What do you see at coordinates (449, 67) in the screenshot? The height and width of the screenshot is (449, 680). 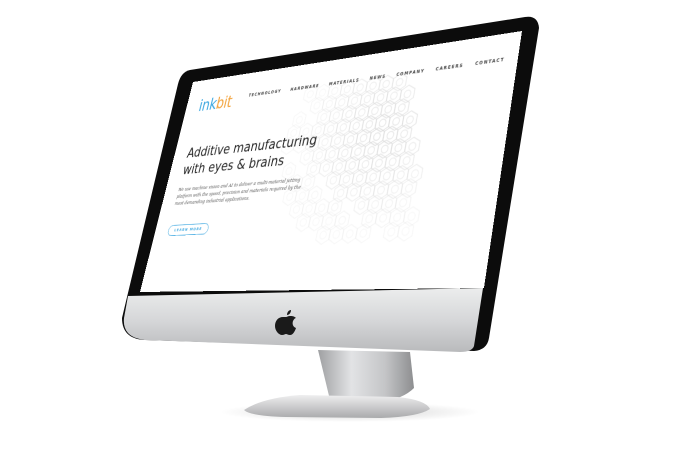 I see `nav-careers: CAREERS` at bounding box center [449, 67].